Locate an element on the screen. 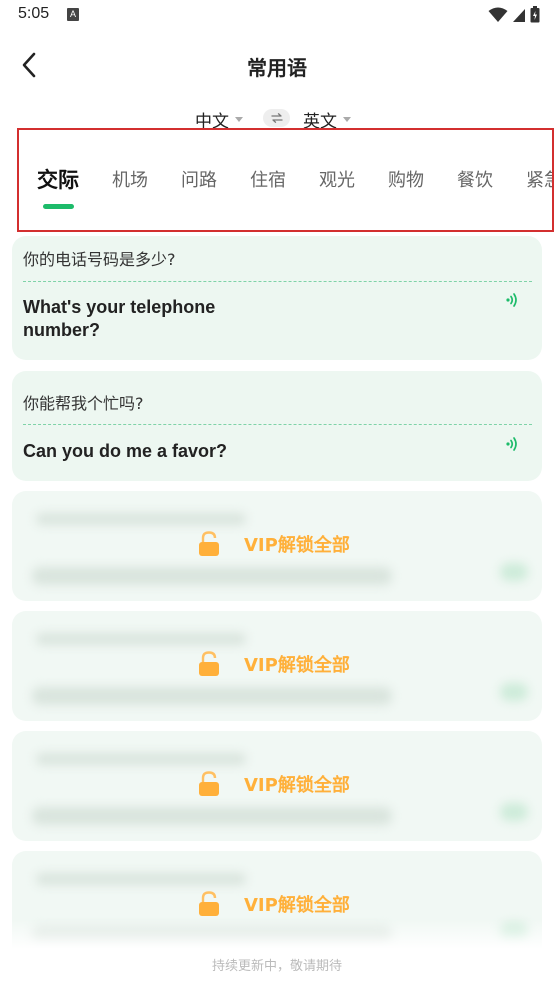 This screenshot has height=984, width=554. bottom-fade is located at coordinates (277, 952).